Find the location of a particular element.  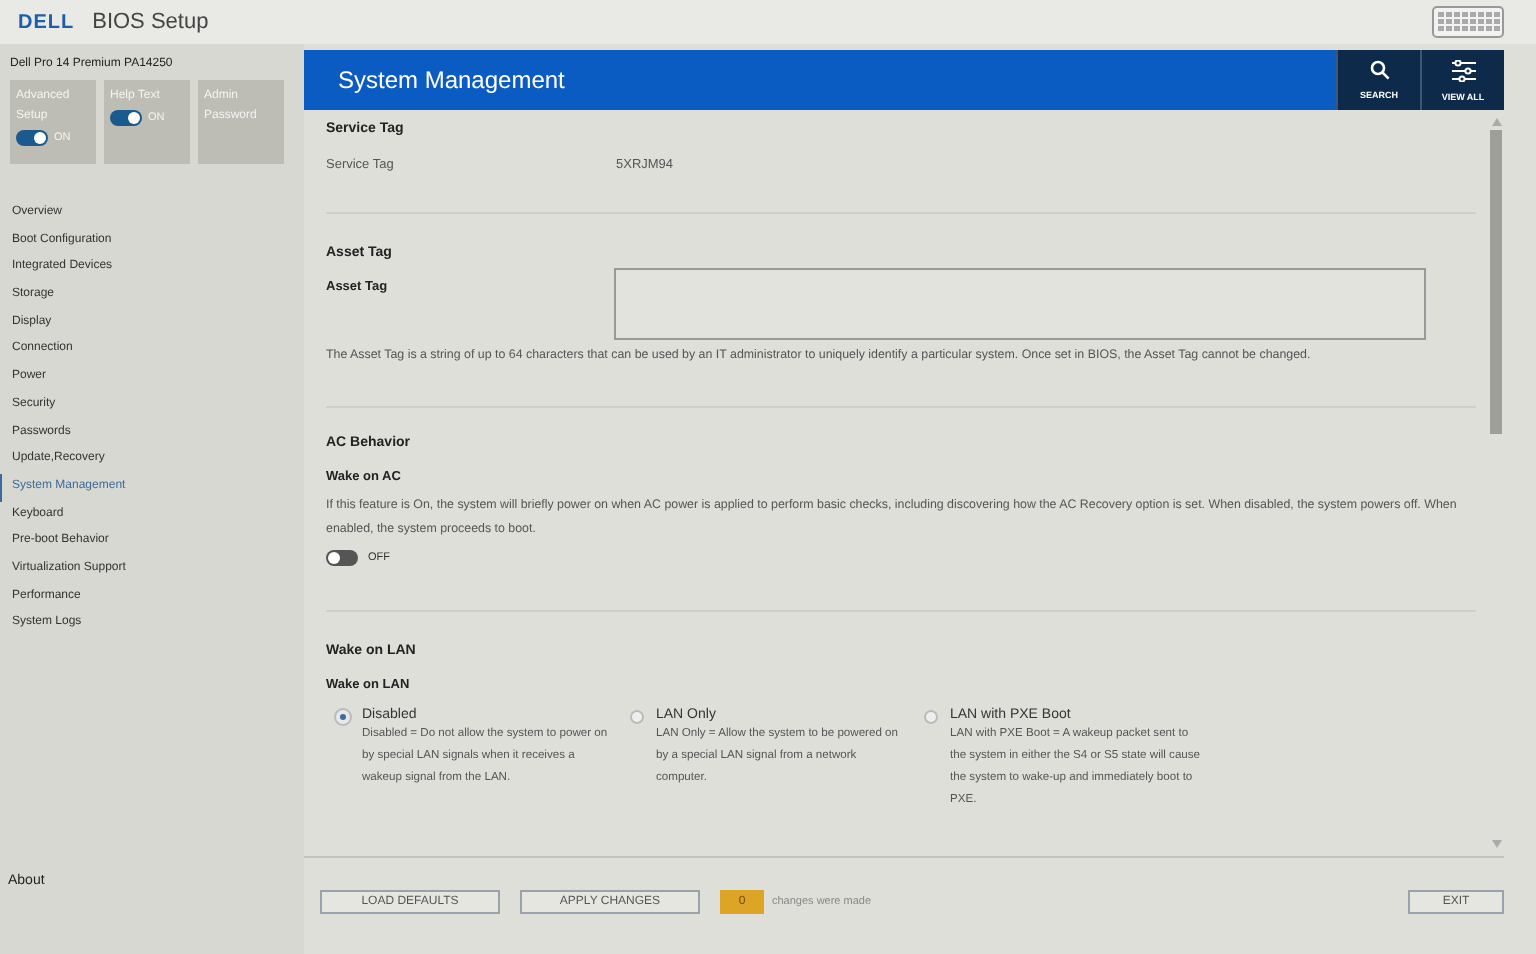

page-title: System Management is located at coordinates (451, 80).